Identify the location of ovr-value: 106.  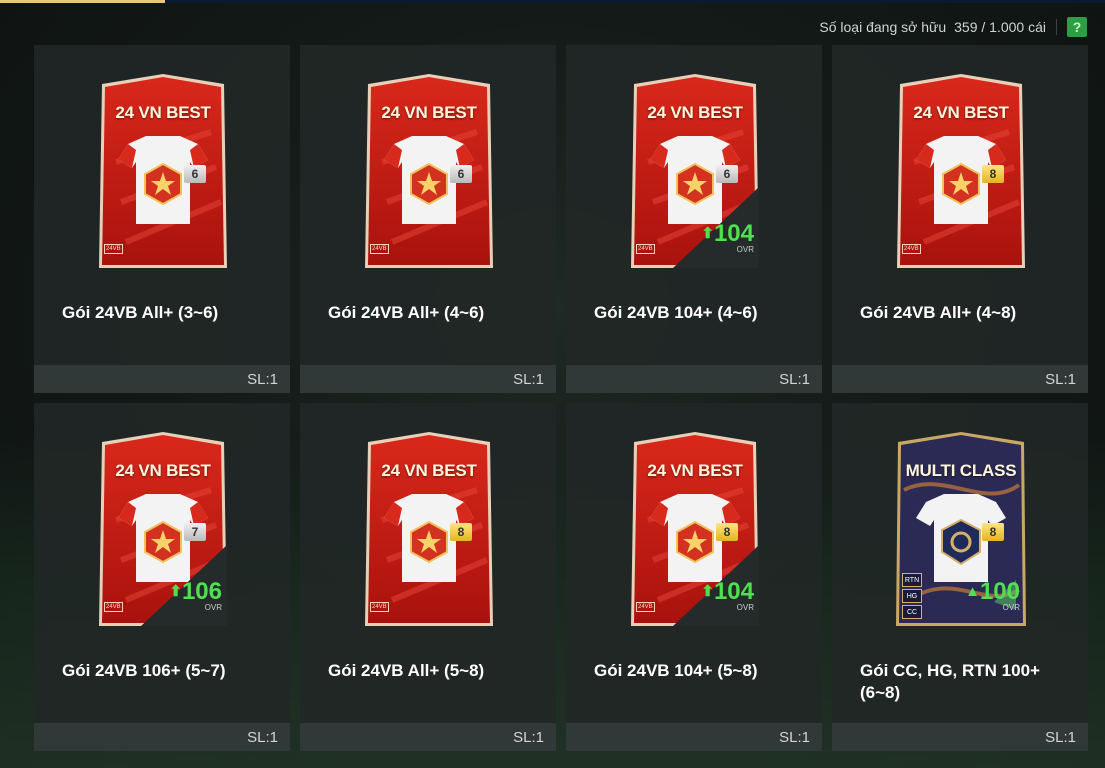
(201, 591).